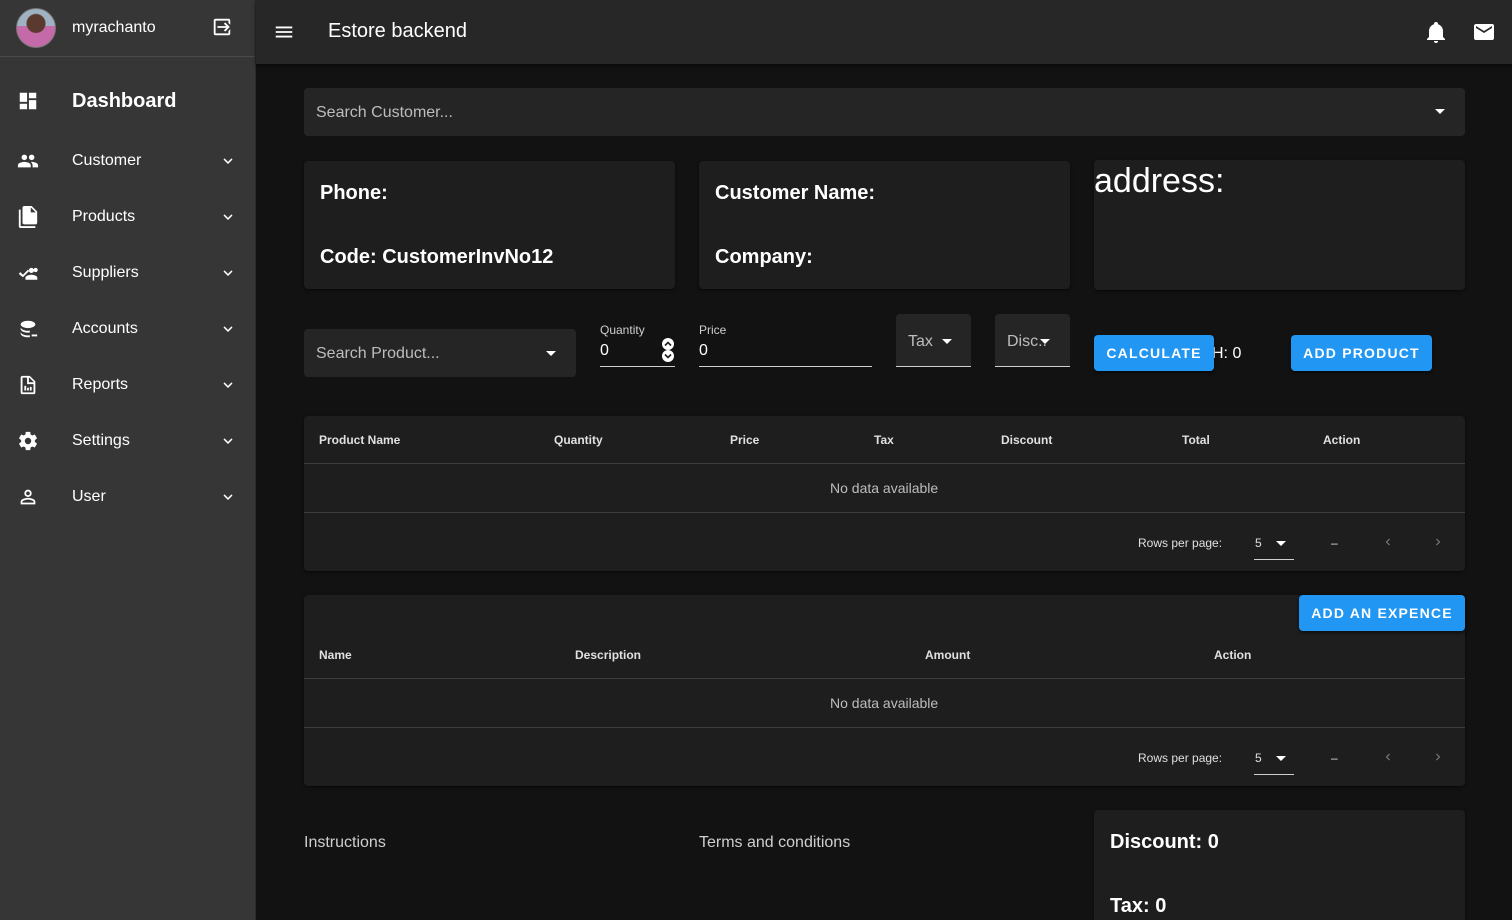 This screenshot has width=1512, height=920. Describe the element at coordinates (1026, 440) in the screenshot. I see `column-header-discount: Discount` at that location.